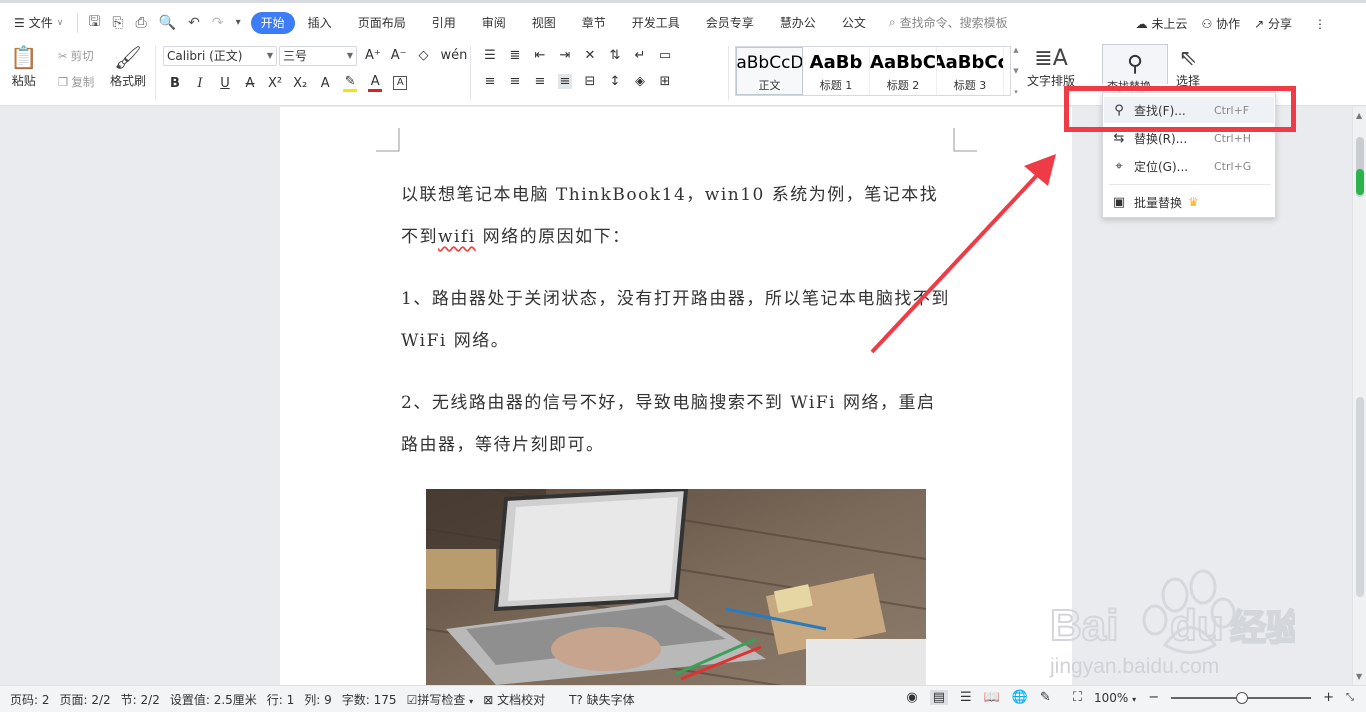 The height and width of the screenshot is (712, 1366). What do you see at coordinates (128, 67) in the screenshot?
I see `format-painter-button: 🖌 格式刷` at bounding box center [128, 67].